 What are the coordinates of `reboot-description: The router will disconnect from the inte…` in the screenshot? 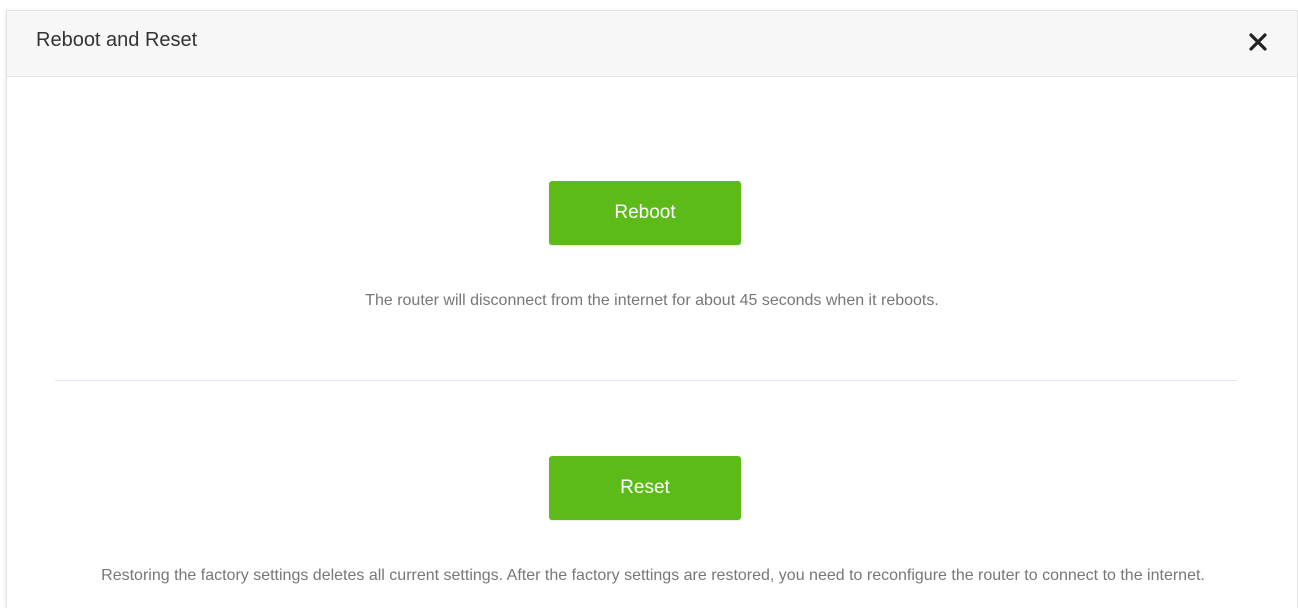 It's located at (652, 300).